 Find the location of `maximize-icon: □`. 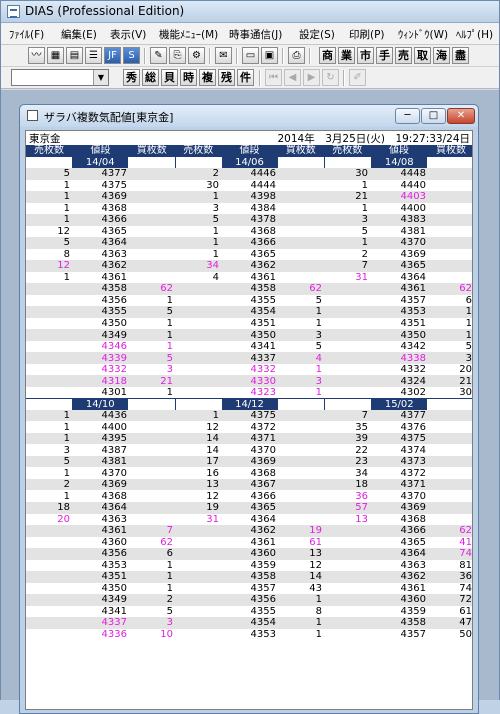

maximize-icon: □ is located at coordinates (433, 116).